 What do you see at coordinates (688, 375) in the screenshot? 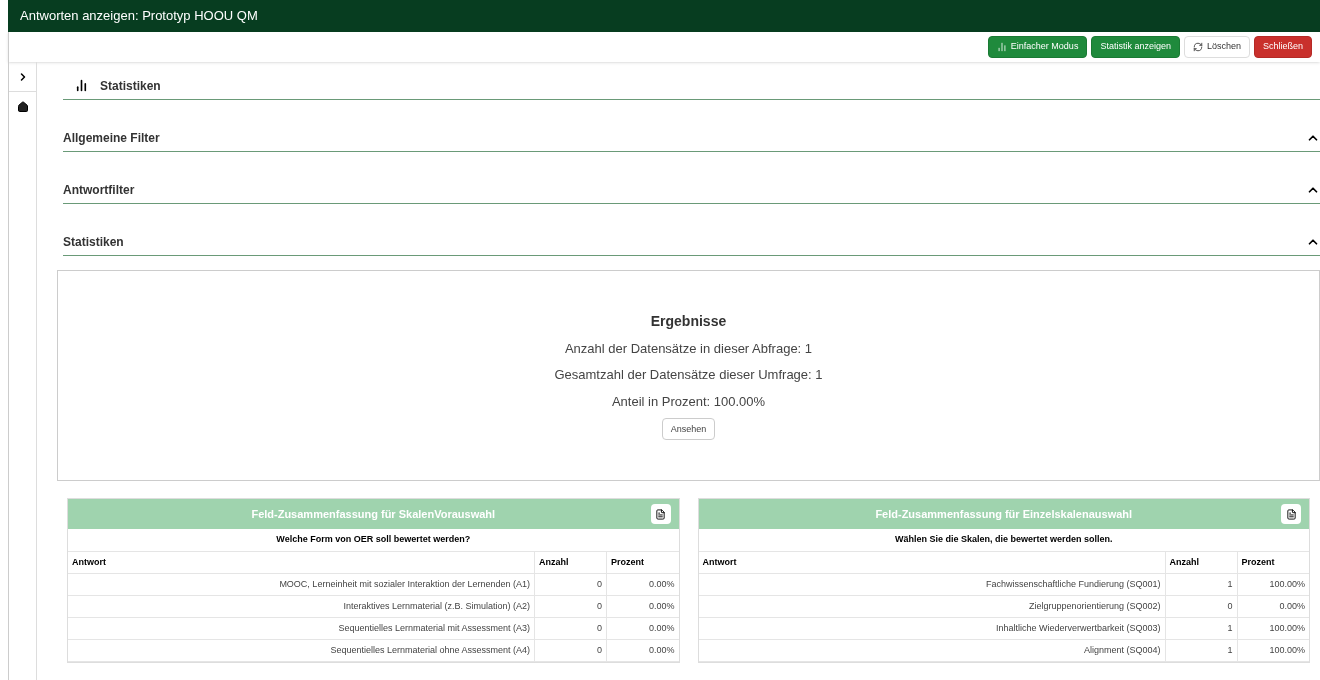
I see `results-text: Gesamtzahl der Datensätze dieser Umfrage: 1` at bounding box center [688, 375].